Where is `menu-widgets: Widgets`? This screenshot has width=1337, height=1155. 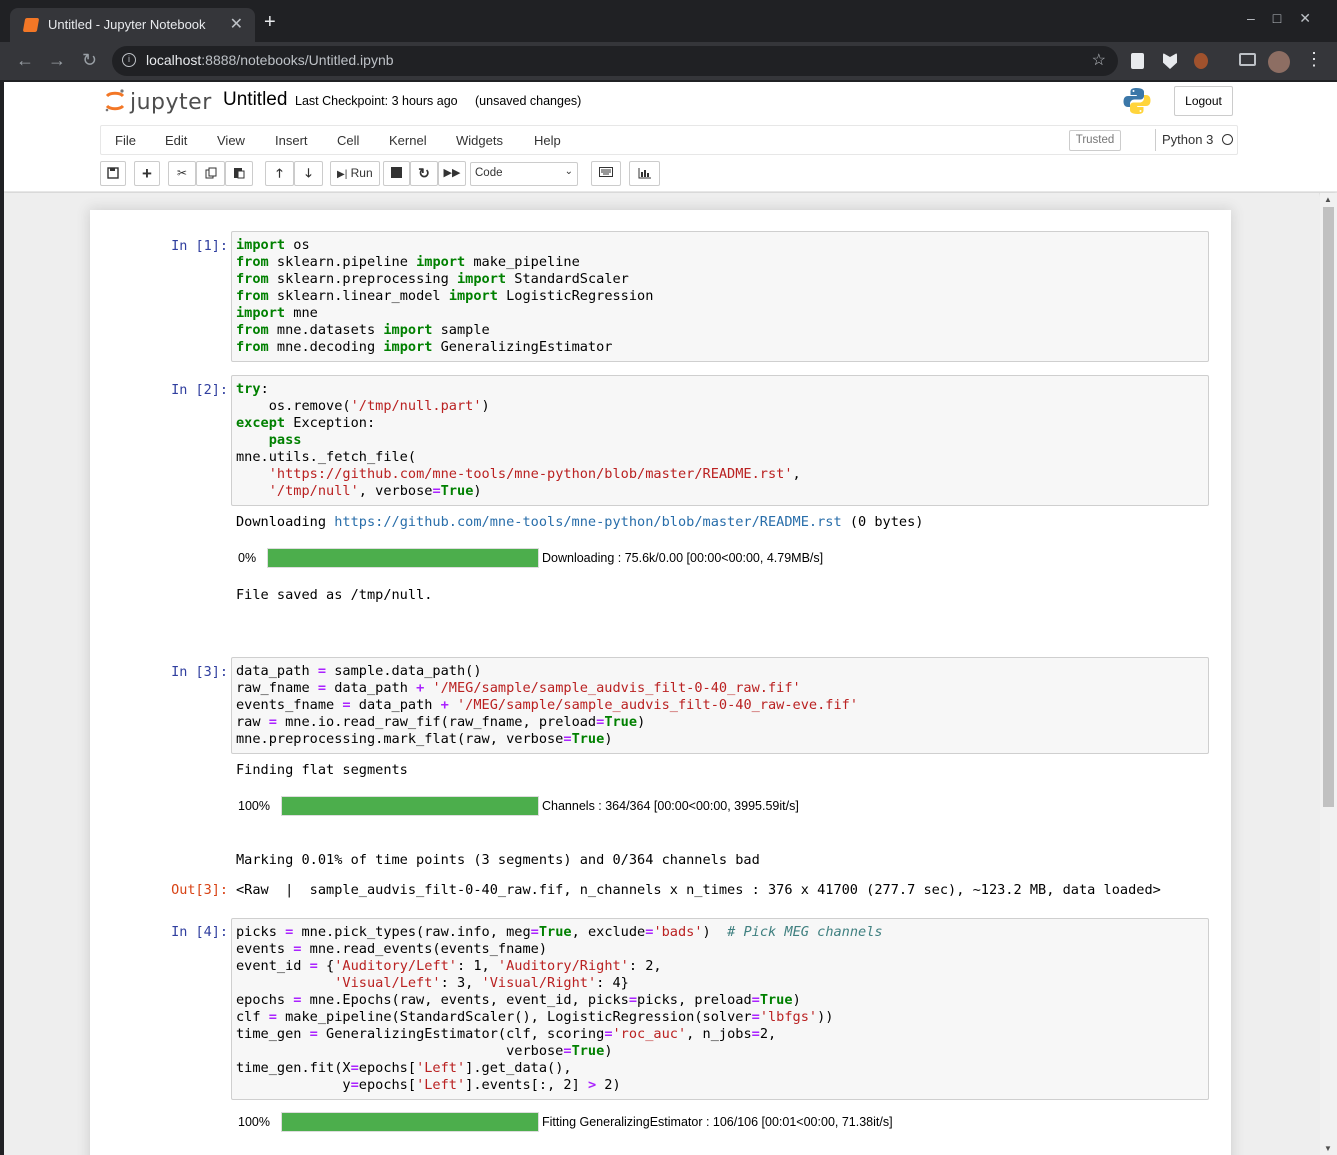 menu-widgets: Widgets is located at coordinates (479, 140).